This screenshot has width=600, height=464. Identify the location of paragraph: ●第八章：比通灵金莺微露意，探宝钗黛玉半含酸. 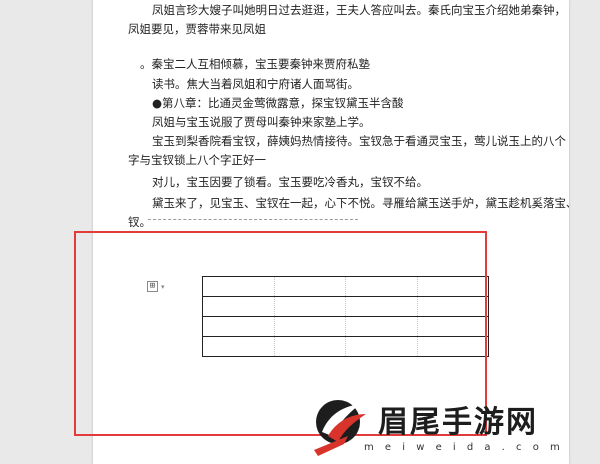
(331, 104).